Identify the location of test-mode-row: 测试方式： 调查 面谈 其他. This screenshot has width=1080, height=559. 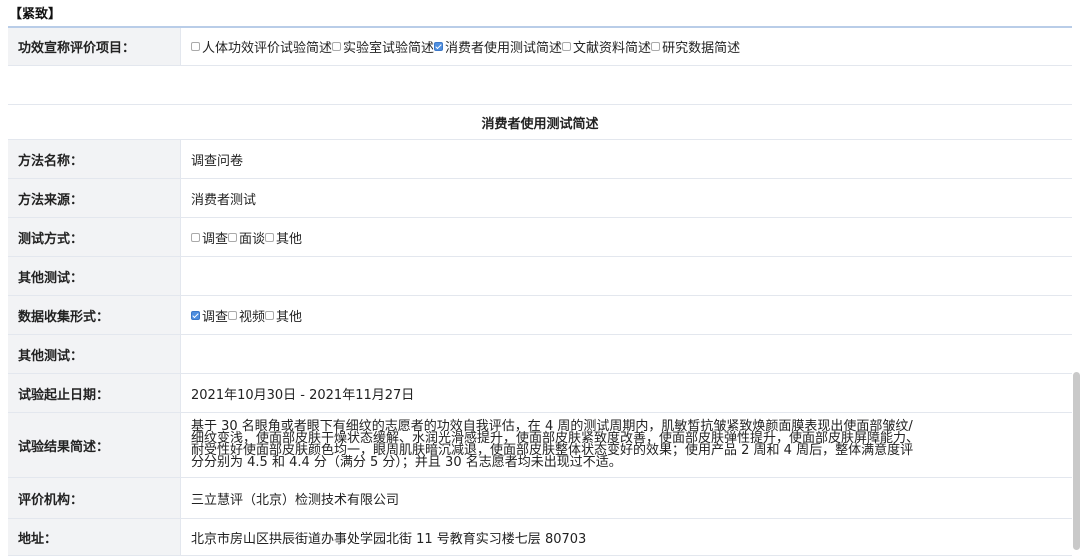
(540, 237).